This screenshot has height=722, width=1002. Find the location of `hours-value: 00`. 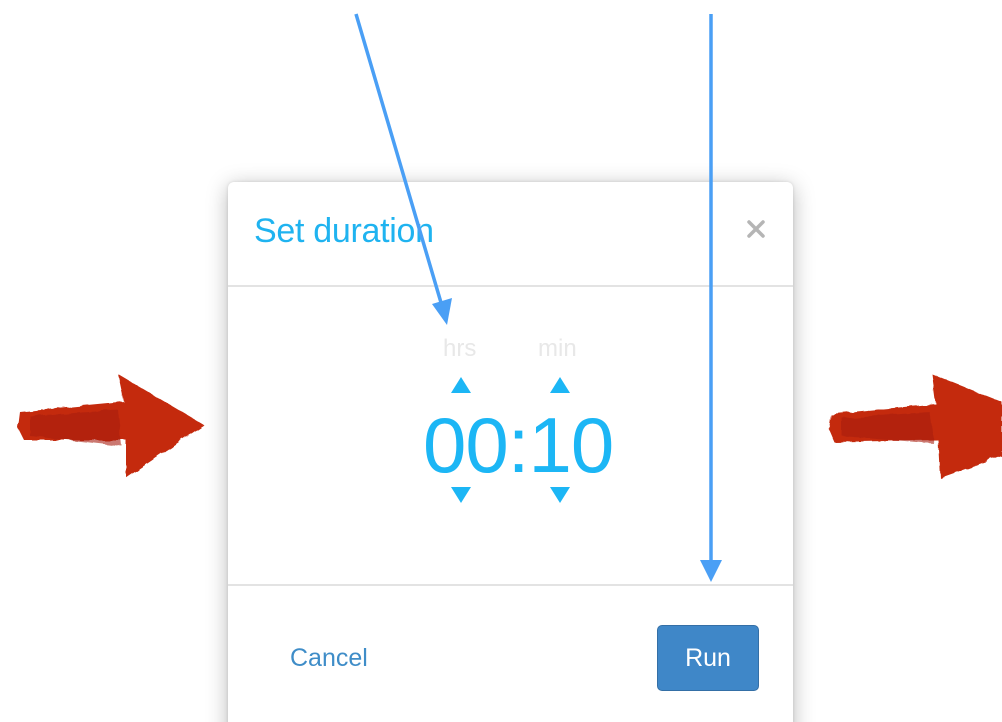

hours-value: 00 is located at coordinates (466, 445).